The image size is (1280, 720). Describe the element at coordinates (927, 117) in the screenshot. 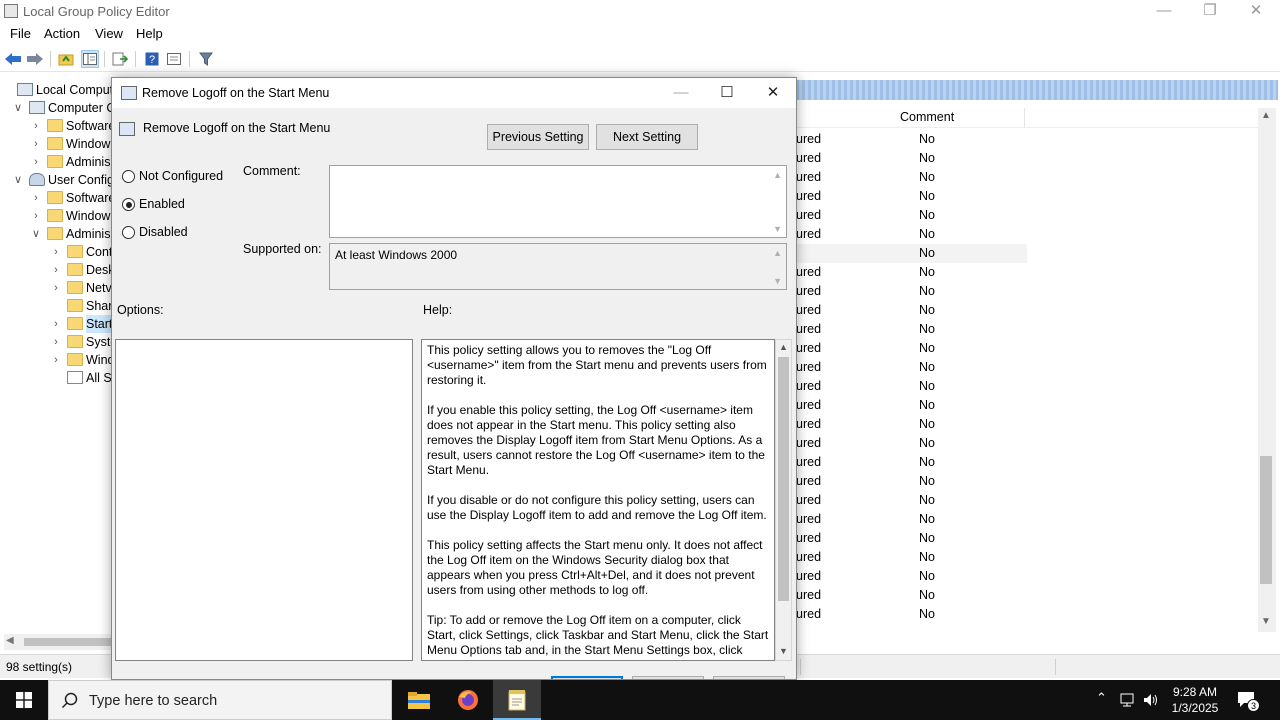

I see `column-header-comment: Comment` at that location.